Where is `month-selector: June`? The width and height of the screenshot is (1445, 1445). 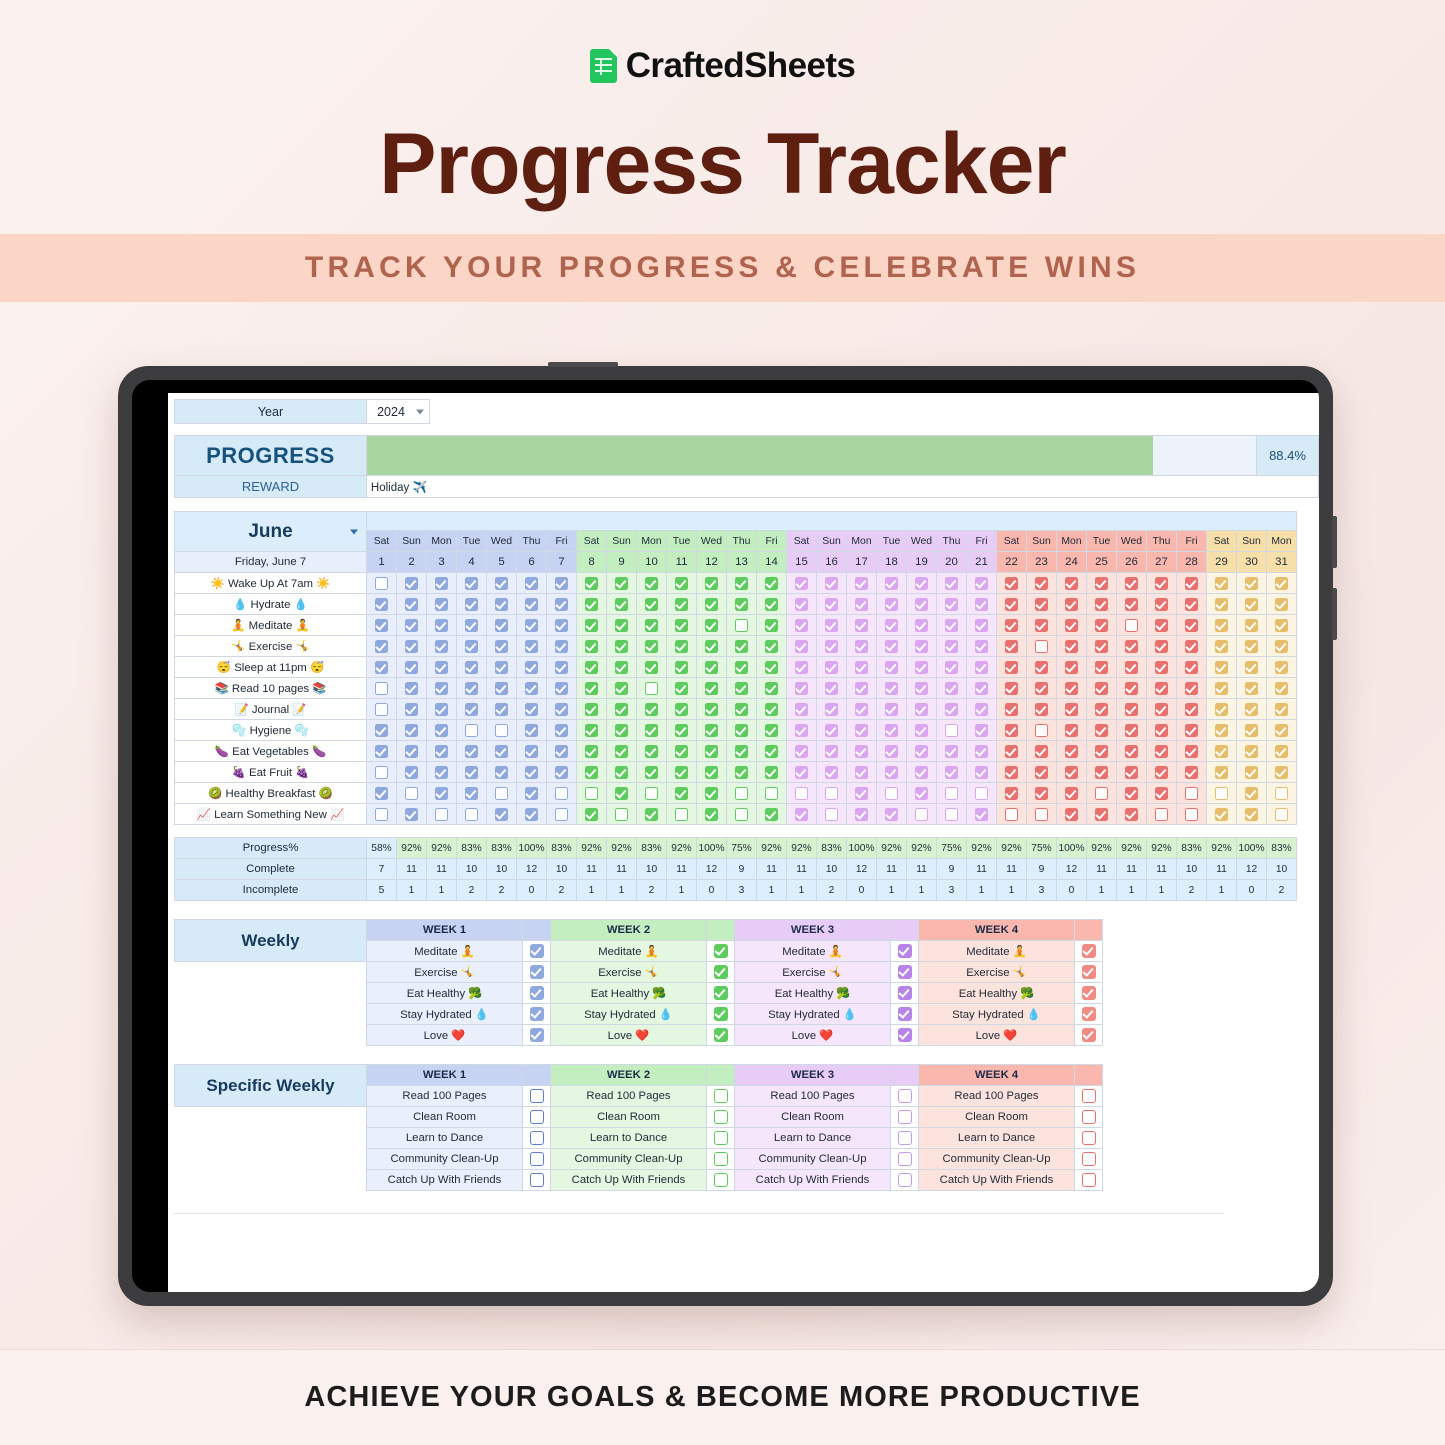 month-selector: June is located at coordinates (270, 531).